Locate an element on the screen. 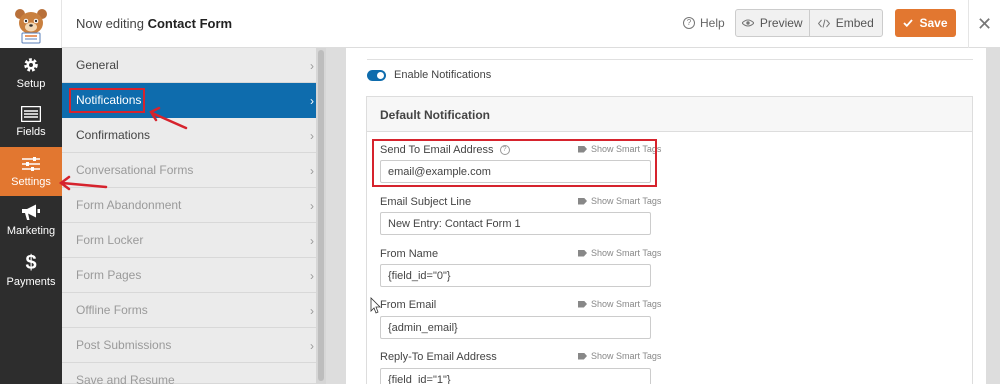 The height and width of the screenshot is (384, 1000). enable-notifications-row: Enable Notifications is located at coordinates (429, 75).